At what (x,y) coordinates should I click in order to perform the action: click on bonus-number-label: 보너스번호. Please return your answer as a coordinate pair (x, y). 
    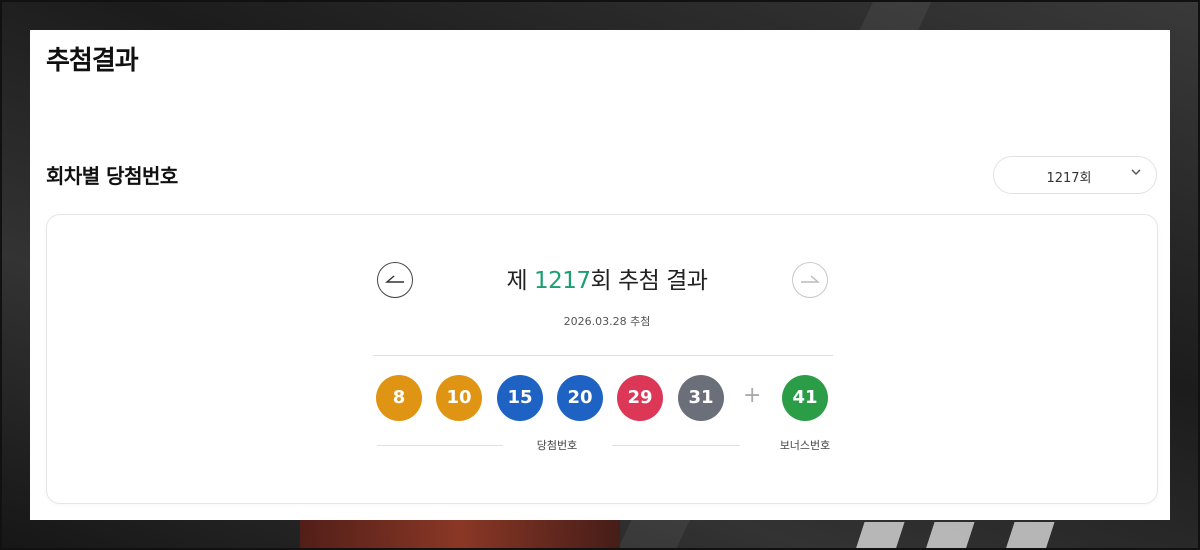
    Looking at the image, I should click on (805, 445).